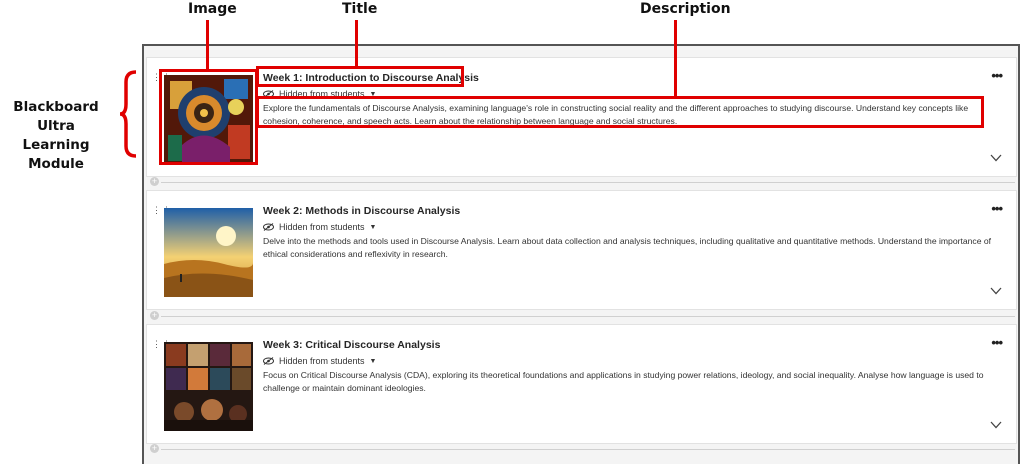  I want to click on image-pointer-line, so click(207, 45).